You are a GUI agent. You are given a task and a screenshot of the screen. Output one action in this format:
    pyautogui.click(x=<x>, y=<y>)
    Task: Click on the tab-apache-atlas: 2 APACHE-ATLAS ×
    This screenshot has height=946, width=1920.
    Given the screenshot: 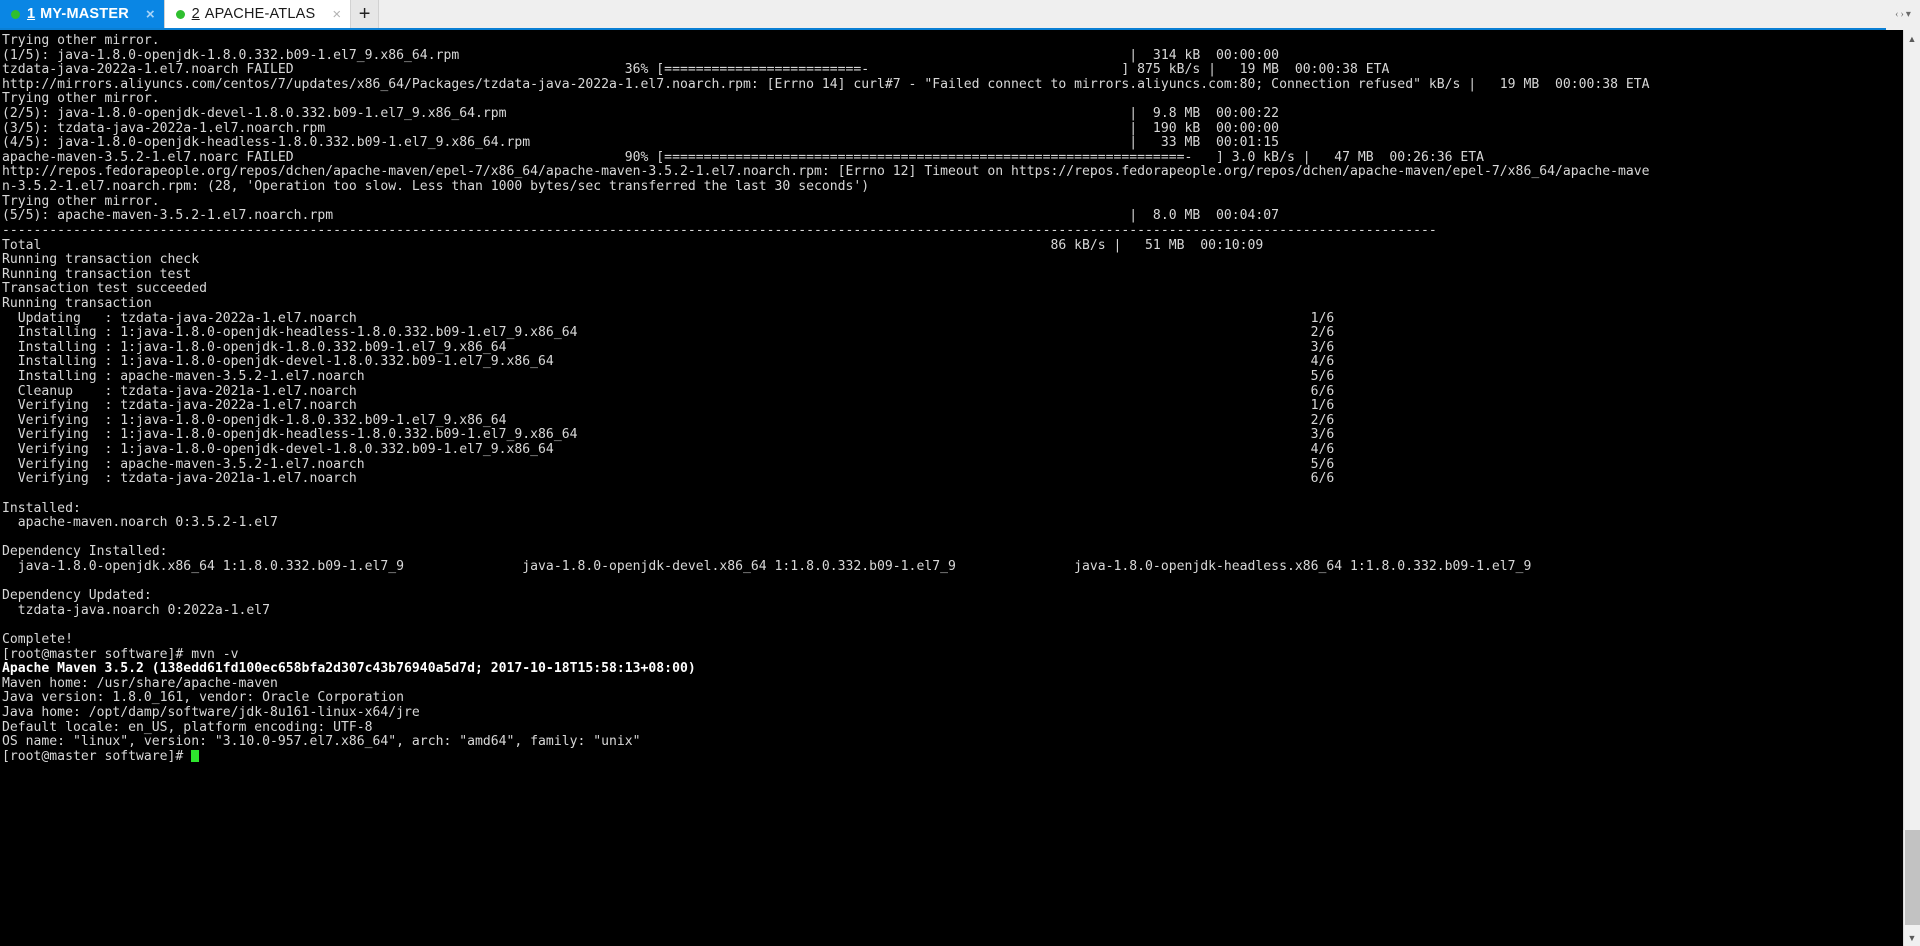 What is the action you would take?
    pyautogui.click(x=258, y=14)
    